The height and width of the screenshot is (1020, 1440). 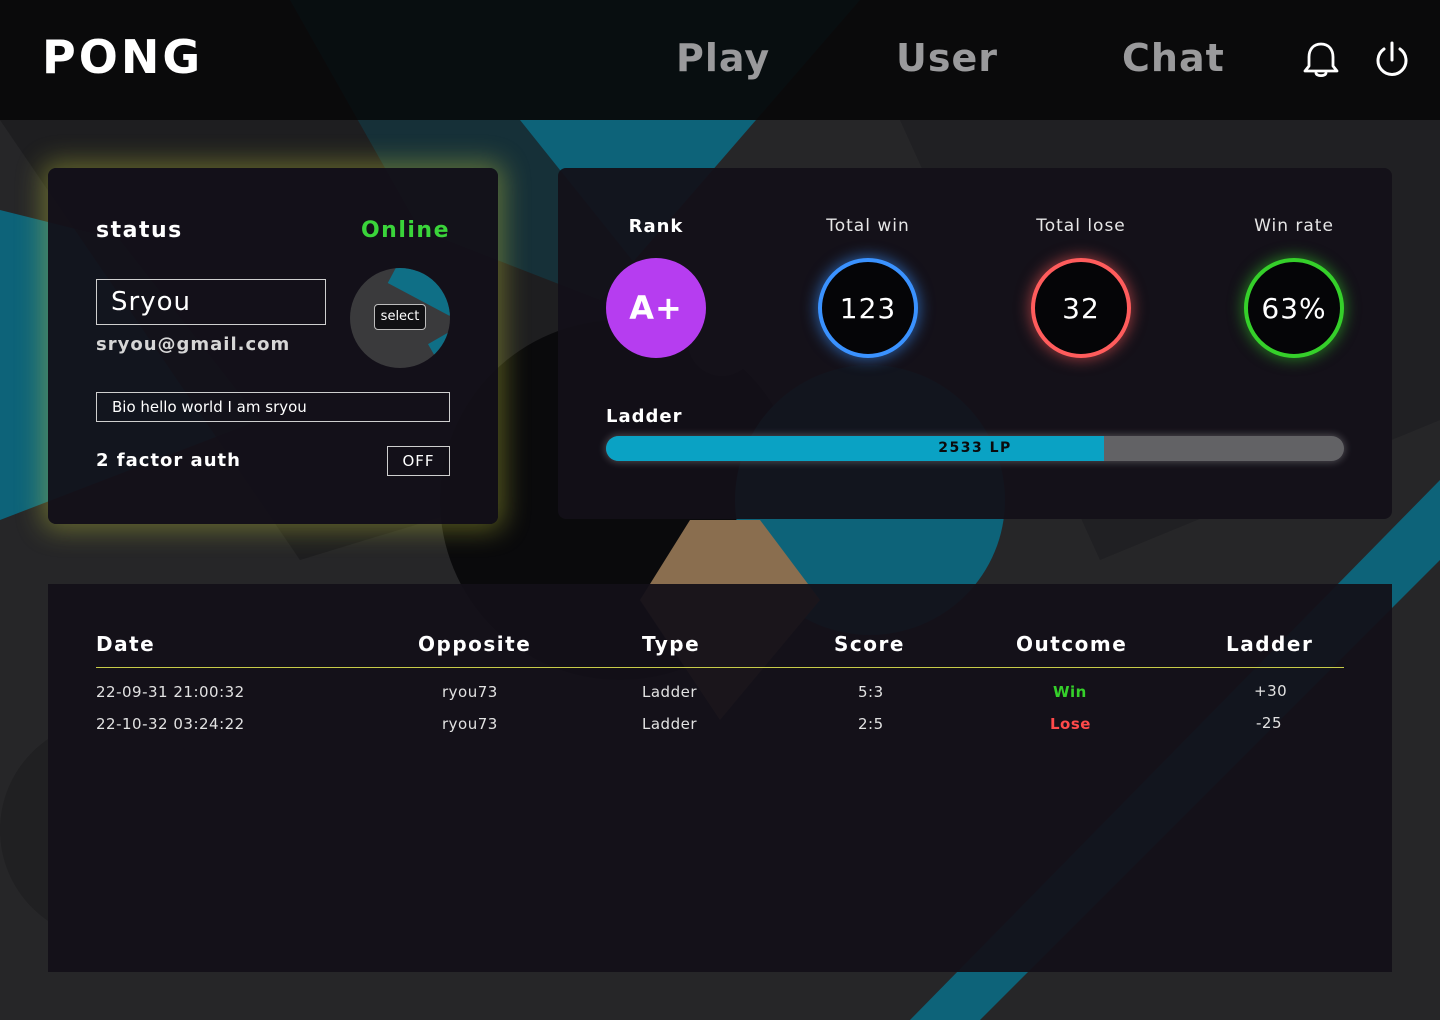 I want to click on two-factor-label: 2 factor auth, so click(x=168, y=460).